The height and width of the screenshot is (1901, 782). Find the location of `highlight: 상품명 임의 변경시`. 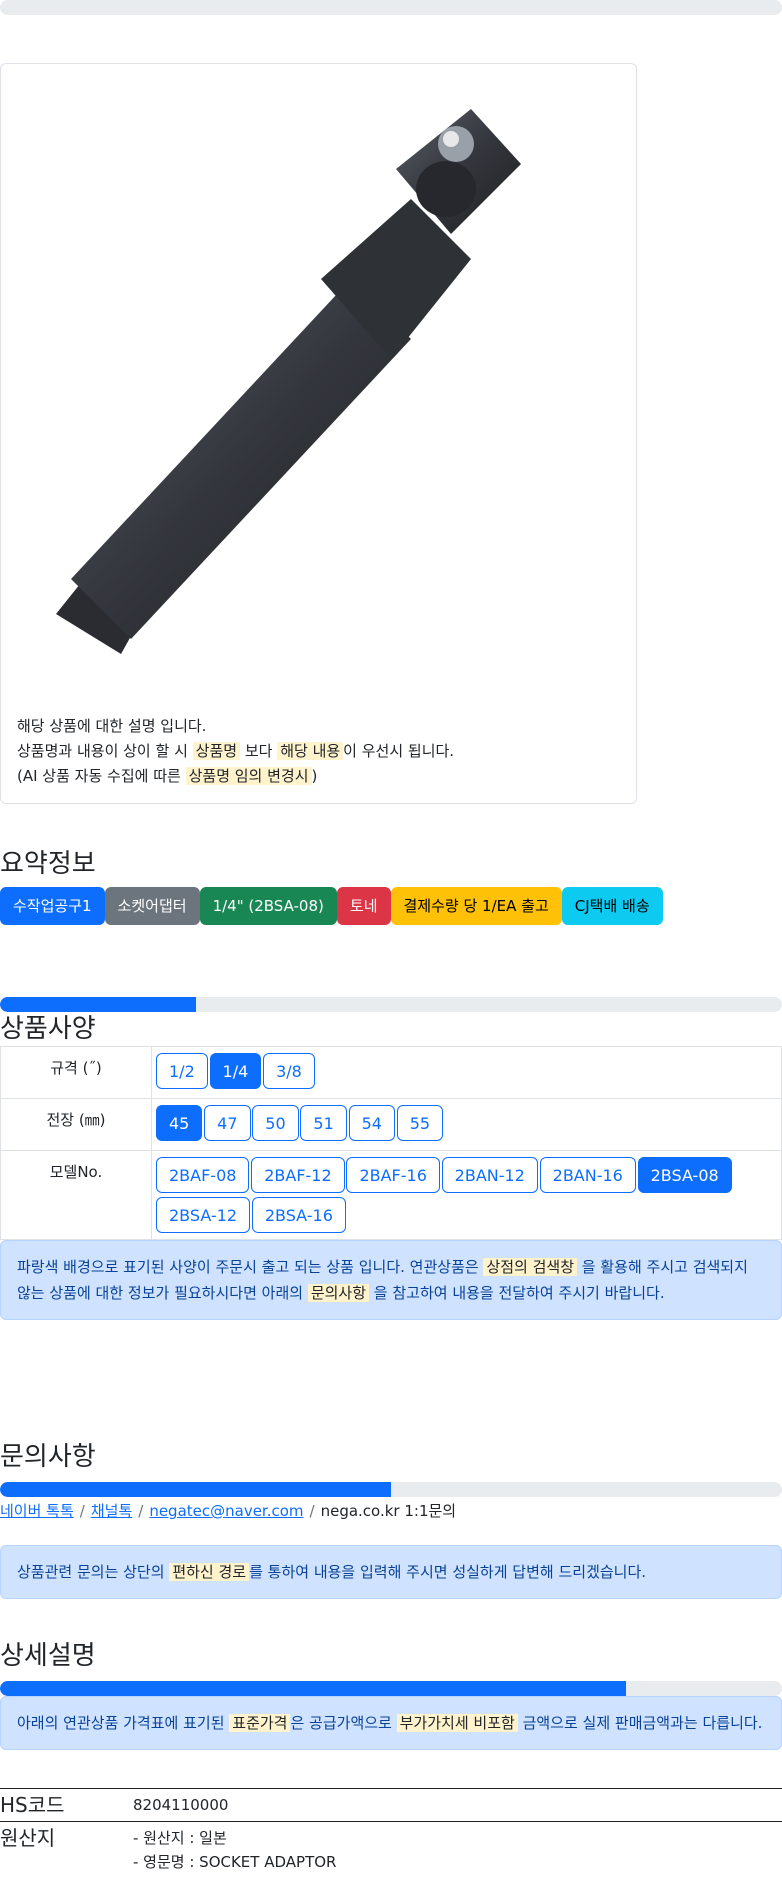

highlight: 상품명 임의 변경시 is located at coordinates (248, 776).